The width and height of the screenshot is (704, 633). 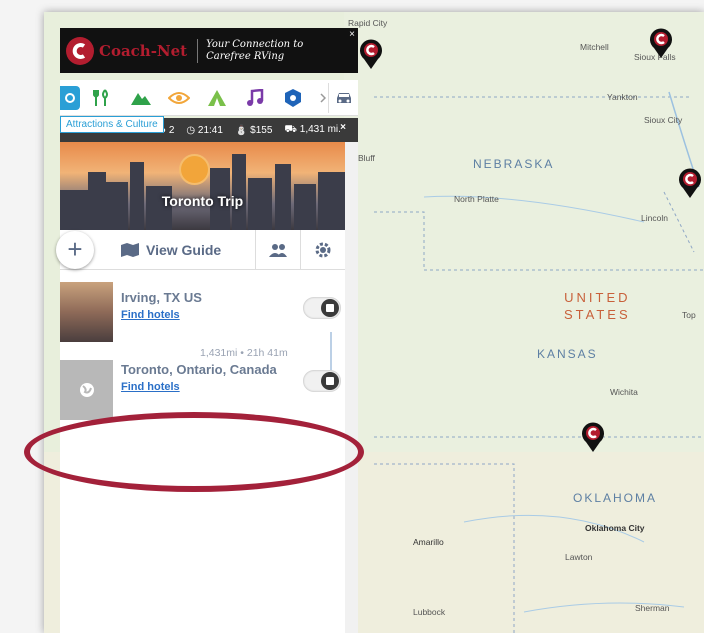 What do you see at coordinates (179, 98) in the screenshot?
I see `eye-icon` at bounding box center [179, 98].